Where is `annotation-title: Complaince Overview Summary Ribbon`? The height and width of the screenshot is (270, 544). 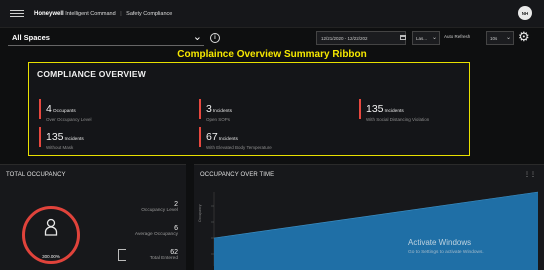 annotation-title: Complaince Overview Summary Ribbon is located at coordinates (272, 54).